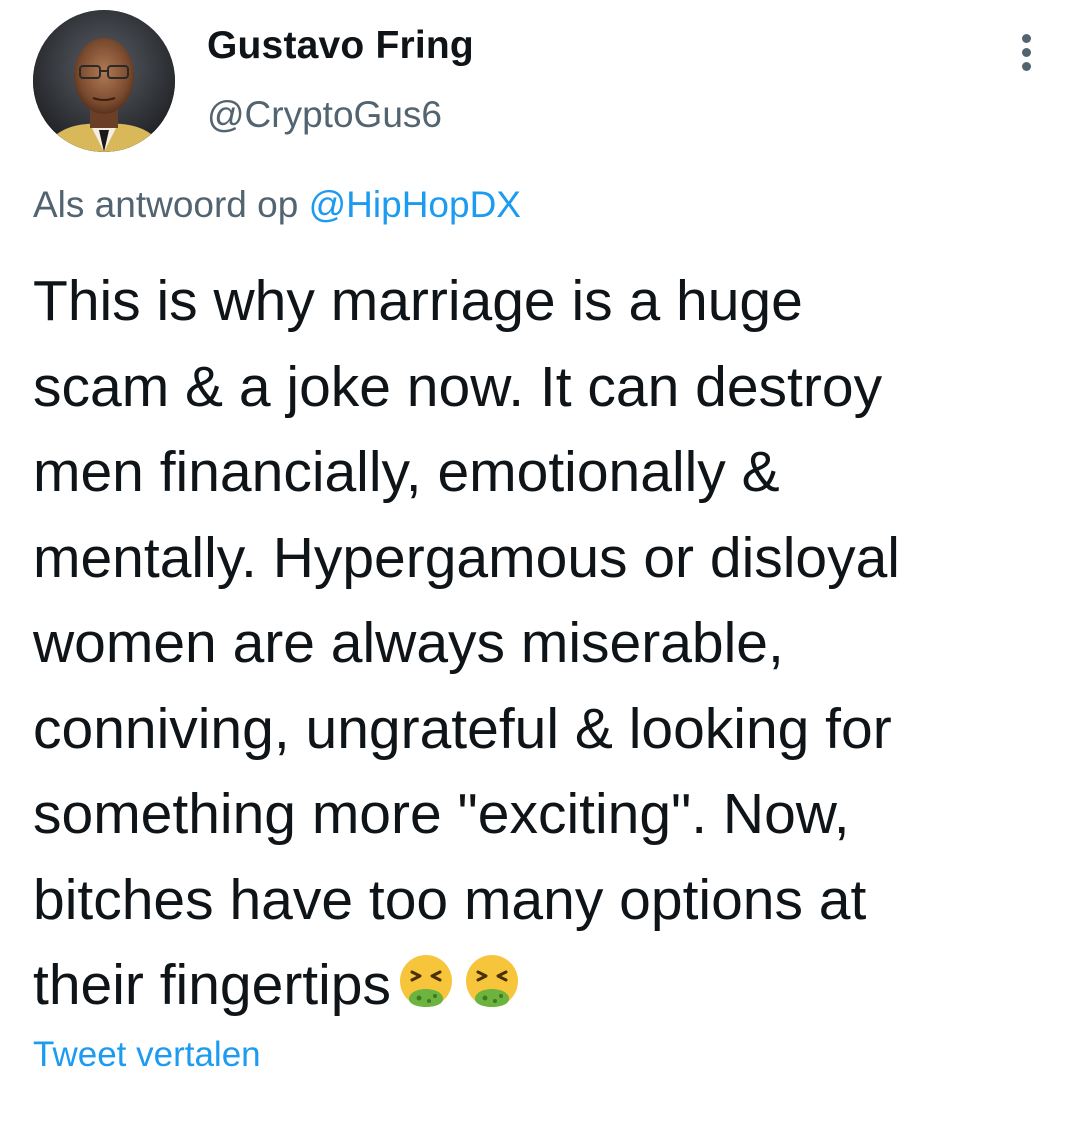 The image size is (1080, 1123). I want to click on tweet-text-line: women are always miserable,, so click(408, 643).